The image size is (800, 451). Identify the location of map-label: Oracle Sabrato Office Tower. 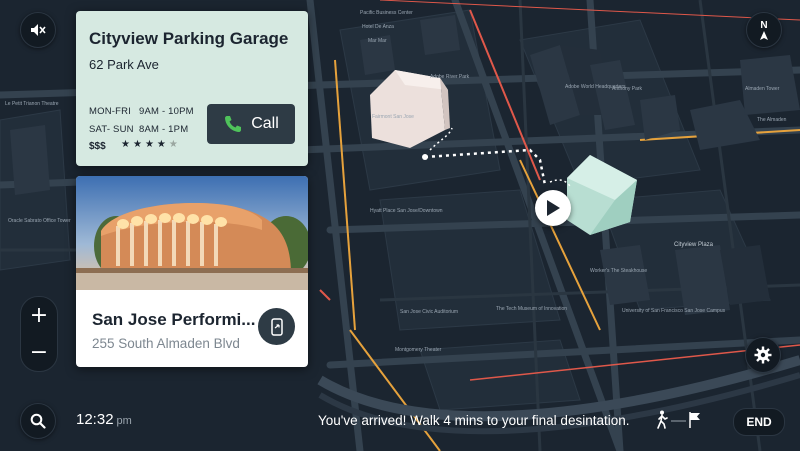
(39, 221).